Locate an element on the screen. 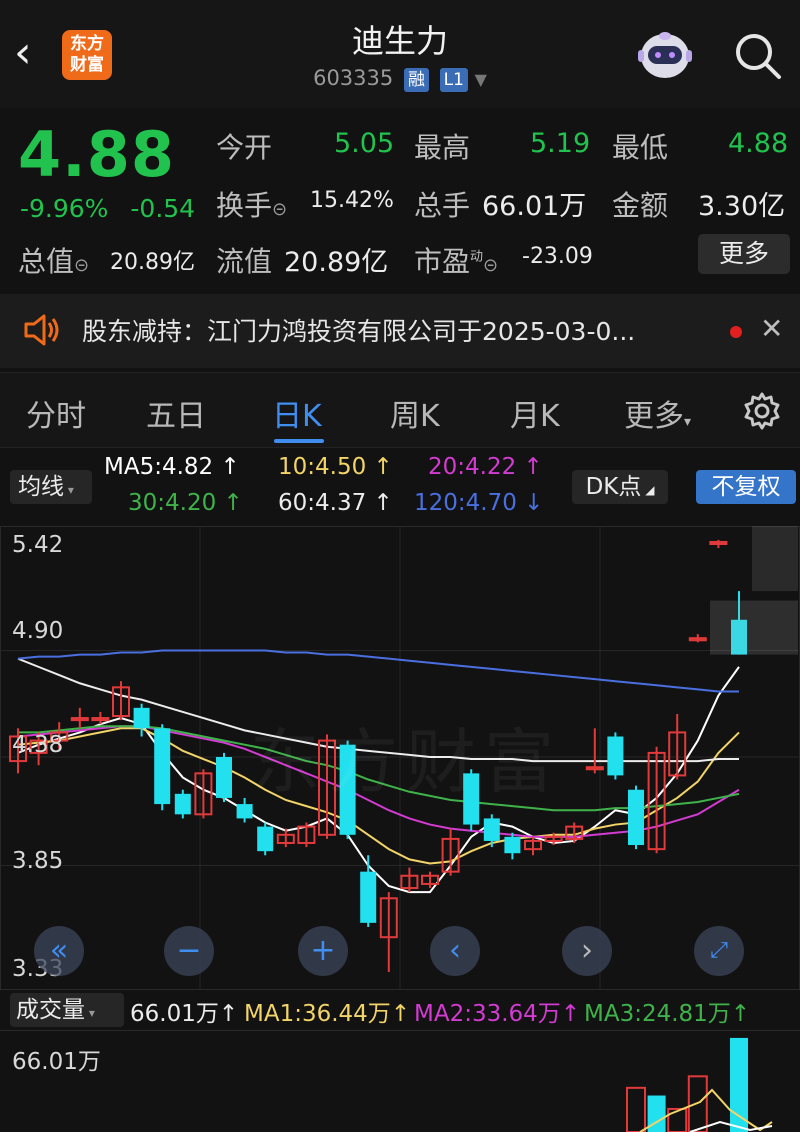 This screenshot has height=1132, width=800. ma120-text: 120:4.70 is located at coordinates (465, 503).